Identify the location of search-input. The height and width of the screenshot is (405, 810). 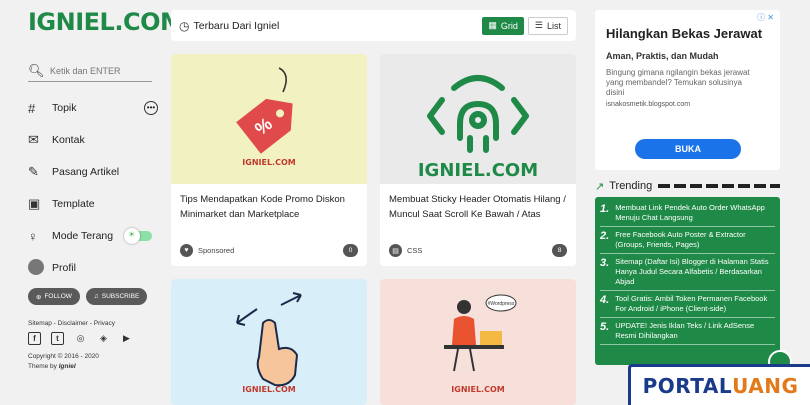
(100, 70).